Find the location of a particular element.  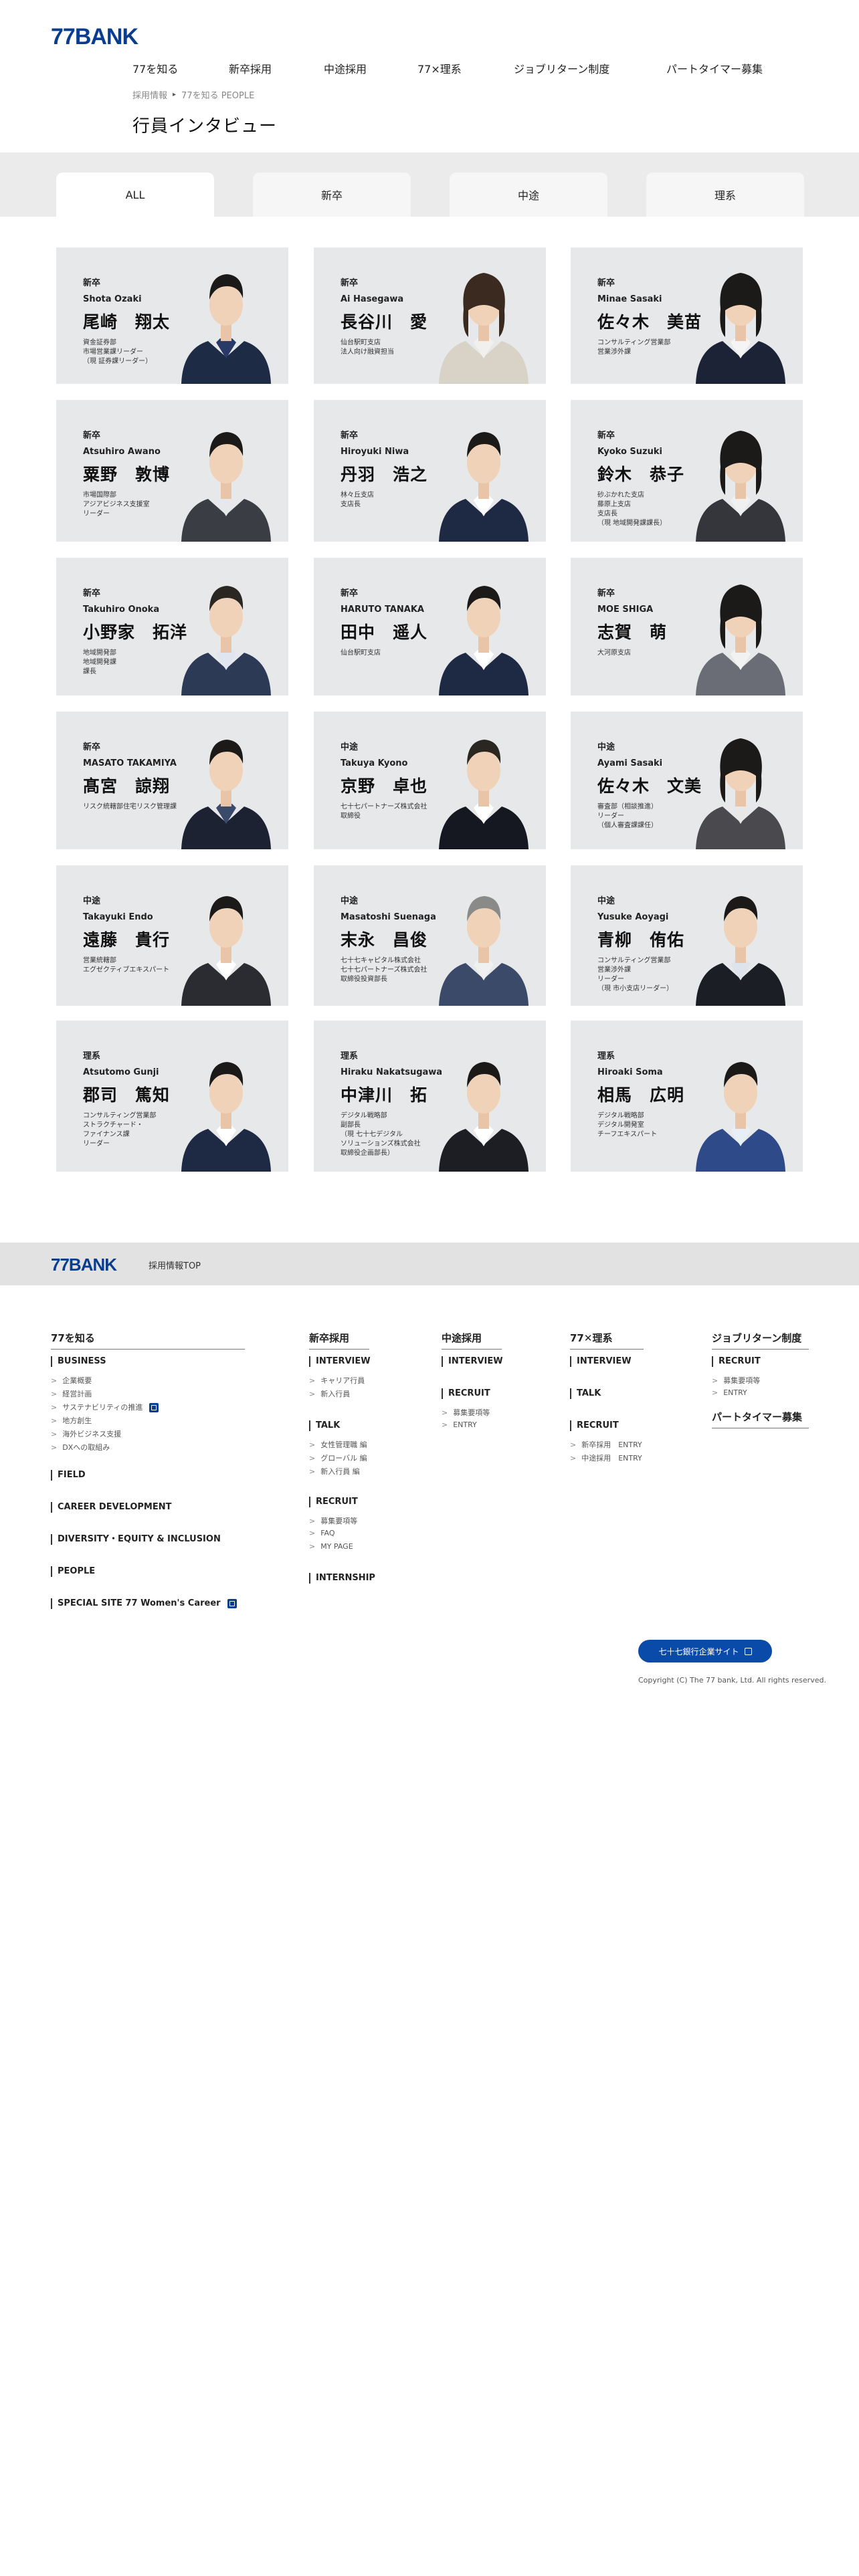

card-name-kanji: 佐々木 美苗 is located at coordinates (649, 322).